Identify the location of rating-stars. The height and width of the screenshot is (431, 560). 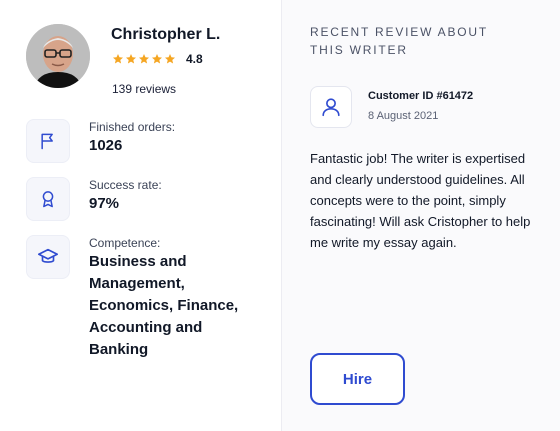
(144, 59).